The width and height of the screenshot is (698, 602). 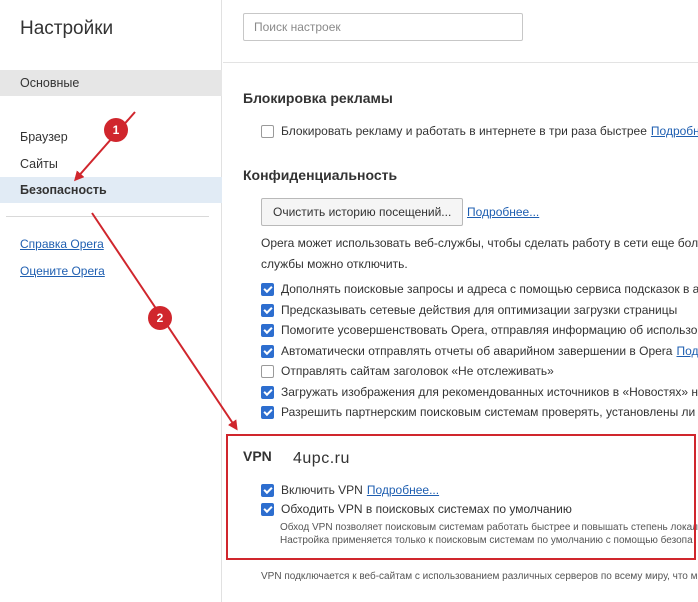 What do you see at coordinates (62, 271) in the screenshot?
I see `rate-opera-link: Оцените Opera` at bounding box center [62, 271].